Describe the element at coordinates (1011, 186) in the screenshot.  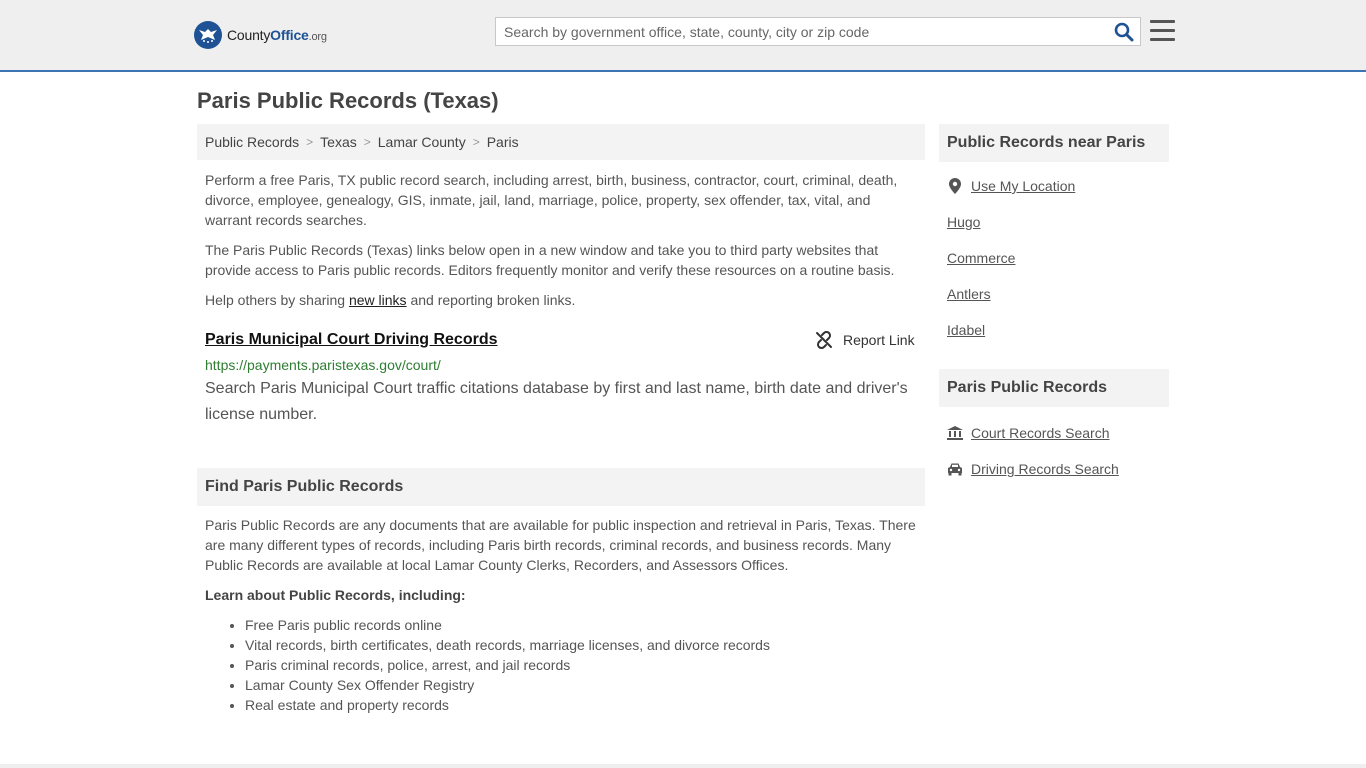
I see `use-my-location-link: Use My Location` at that location.